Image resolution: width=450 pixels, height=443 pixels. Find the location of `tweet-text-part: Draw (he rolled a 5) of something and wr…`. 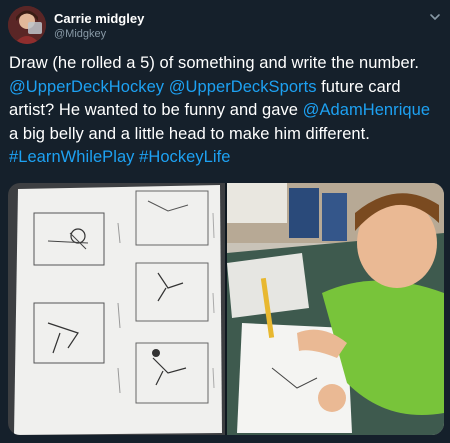

tweet-text-part: Draw (he rolled a 5) of something and wr… is located at coordinates (214, 63).